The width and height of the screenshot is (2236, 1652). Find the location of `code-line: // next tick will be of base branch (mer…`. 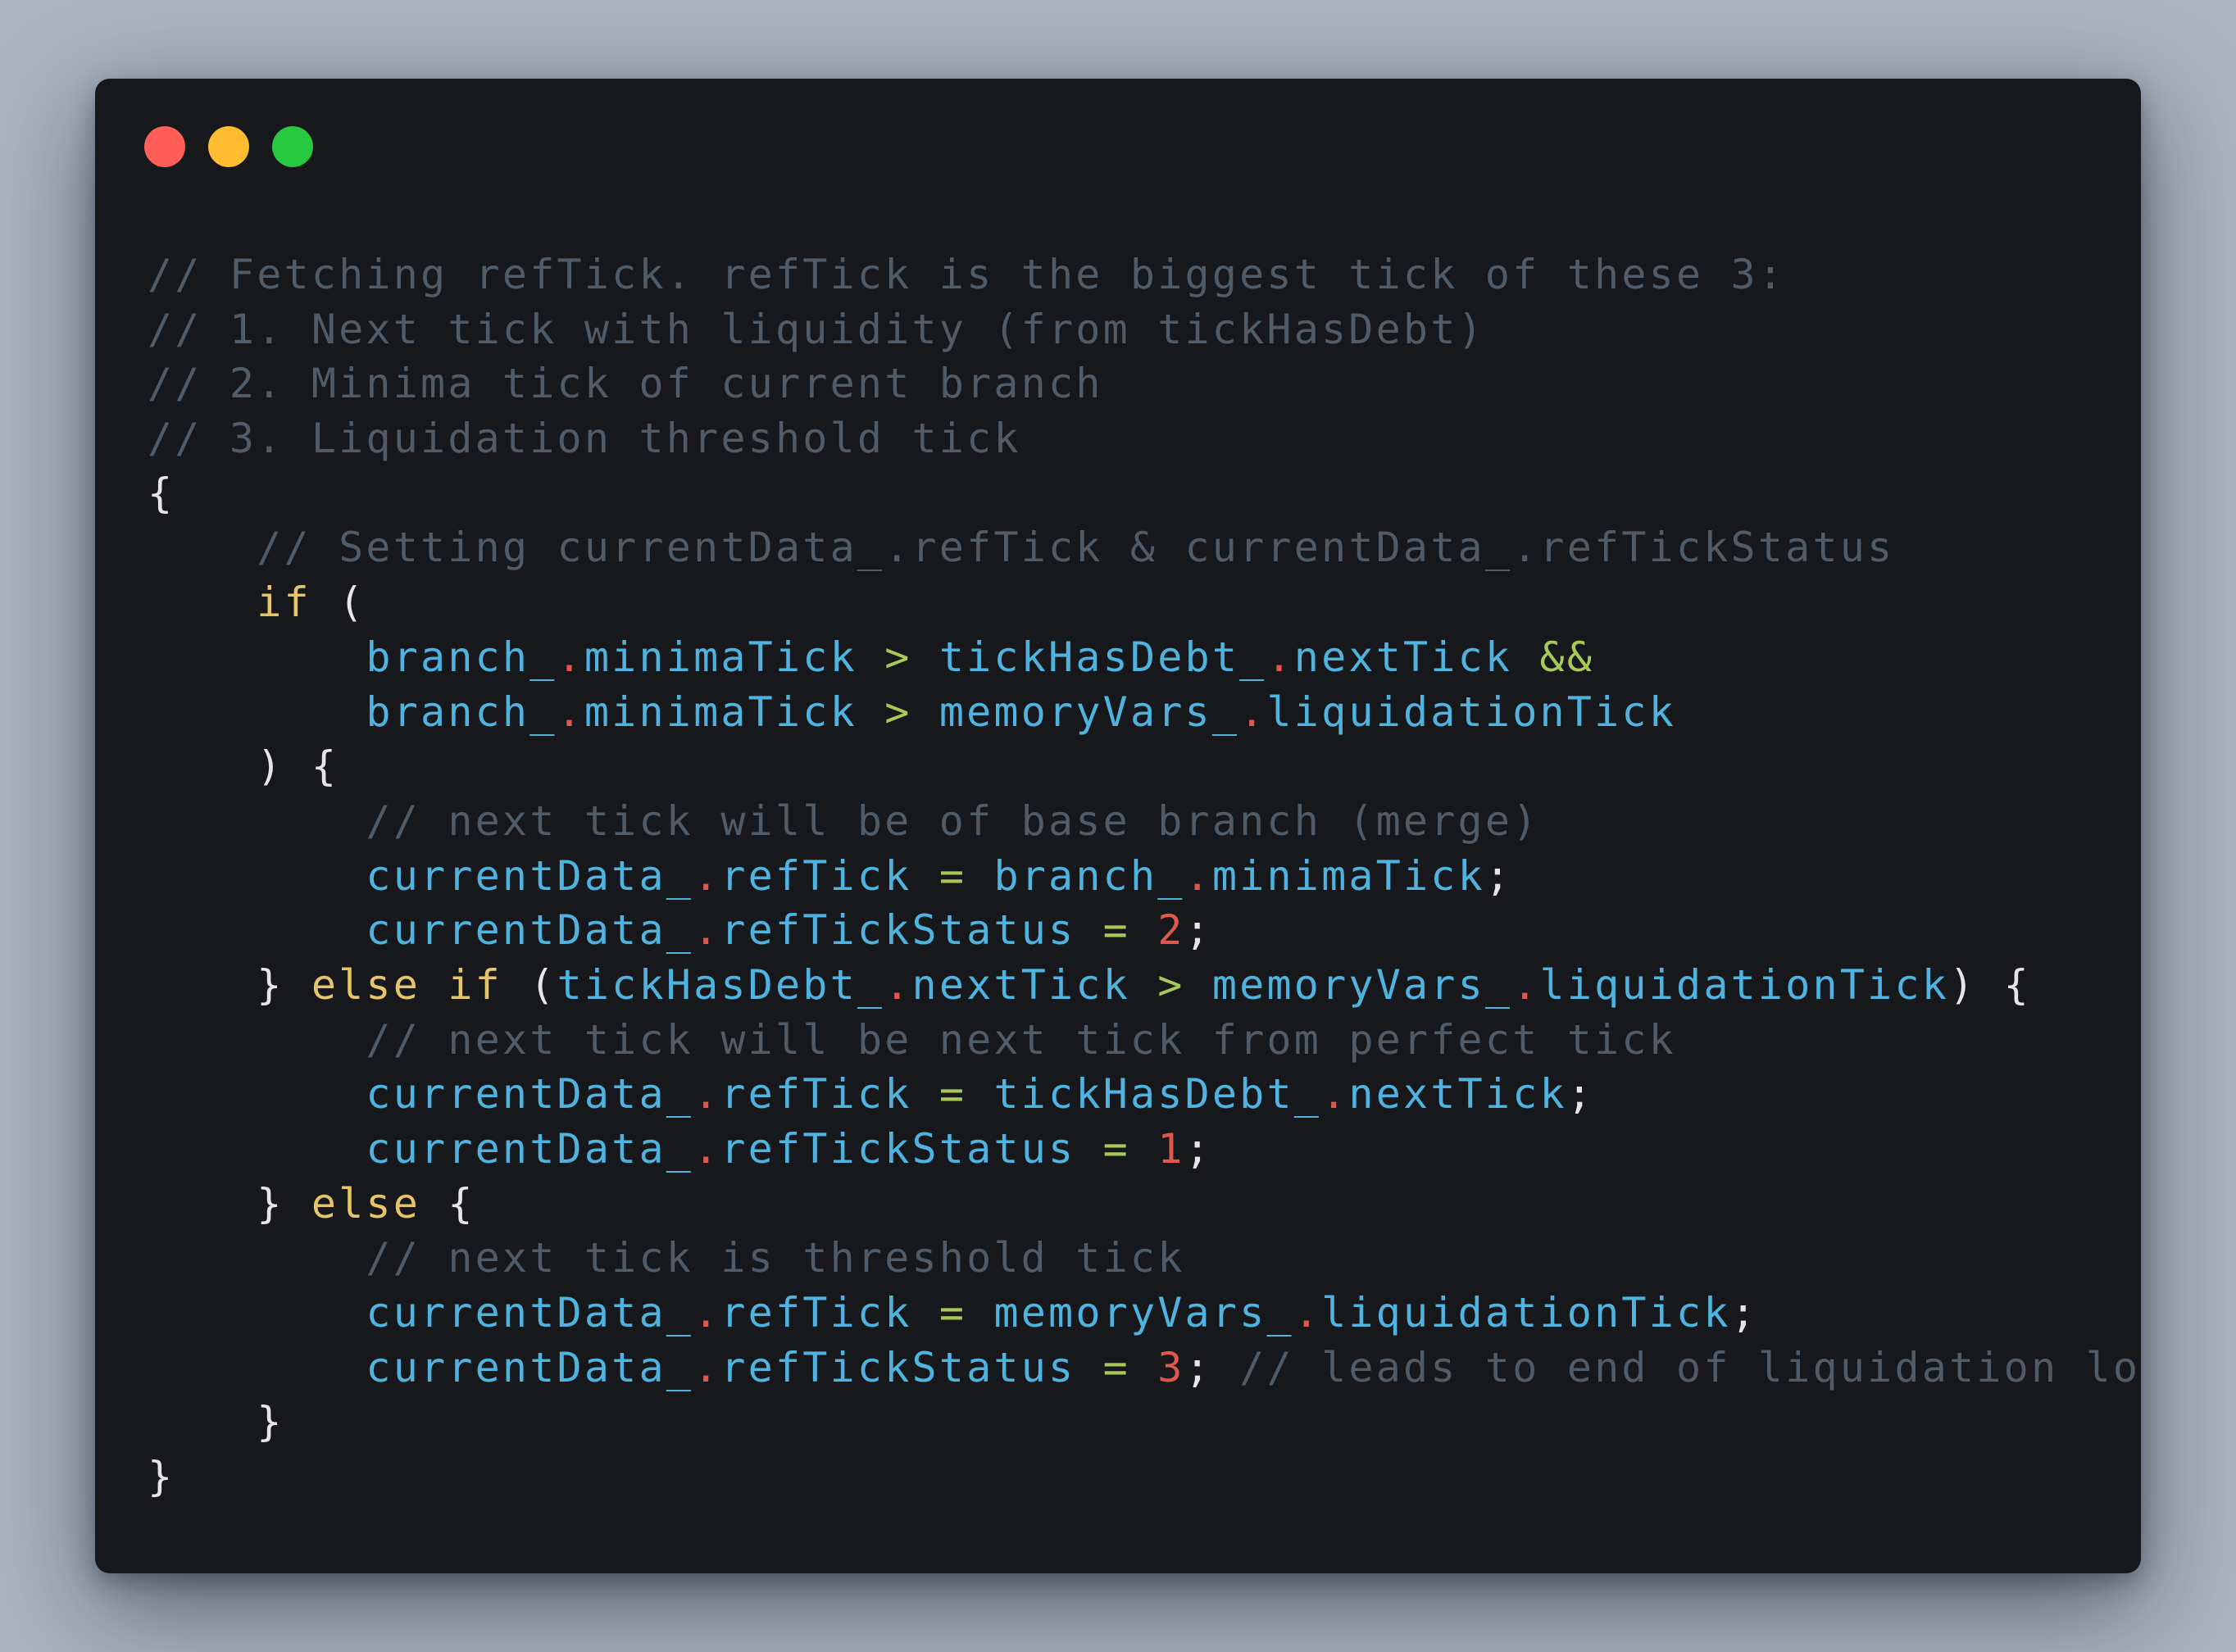

code-line: // next tick will be of base branch (mer… is located at coordinates (1145, 821).